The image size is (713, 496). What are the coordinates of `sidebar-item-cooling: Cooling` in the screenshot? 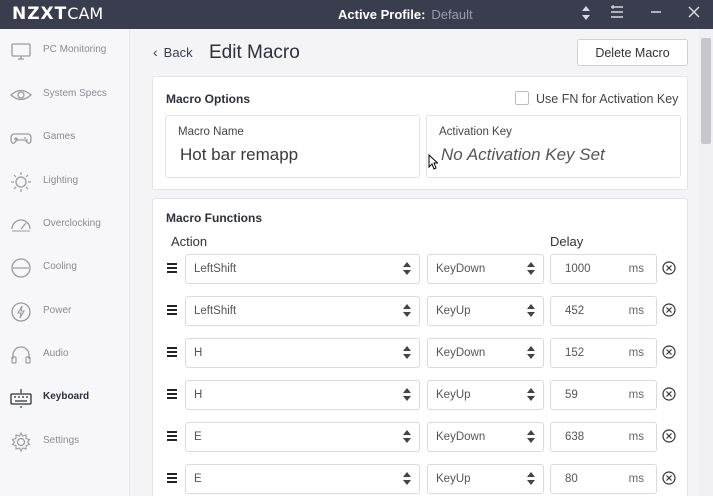 It's located at (65, 268).